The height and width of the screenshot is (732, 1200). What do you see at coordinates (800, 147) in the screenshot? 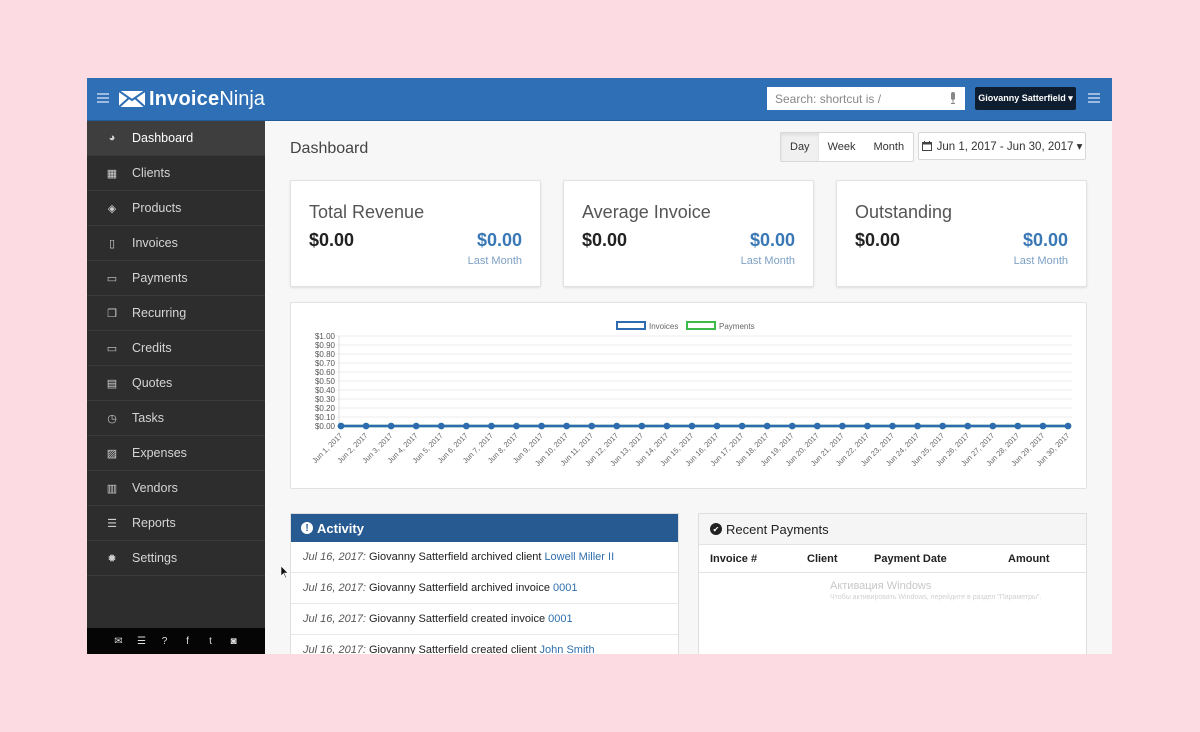
I see `day-button: Day` at bounding box center [800, 147].